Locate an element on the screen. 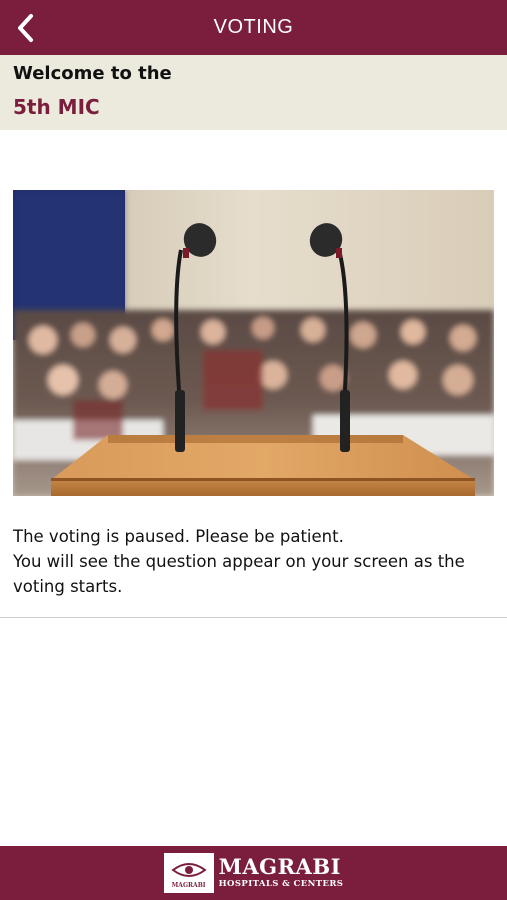 Image resolution: width=507 pixels, height=900 pixels. chevron-left-icon is located at coordinates (25, 28).